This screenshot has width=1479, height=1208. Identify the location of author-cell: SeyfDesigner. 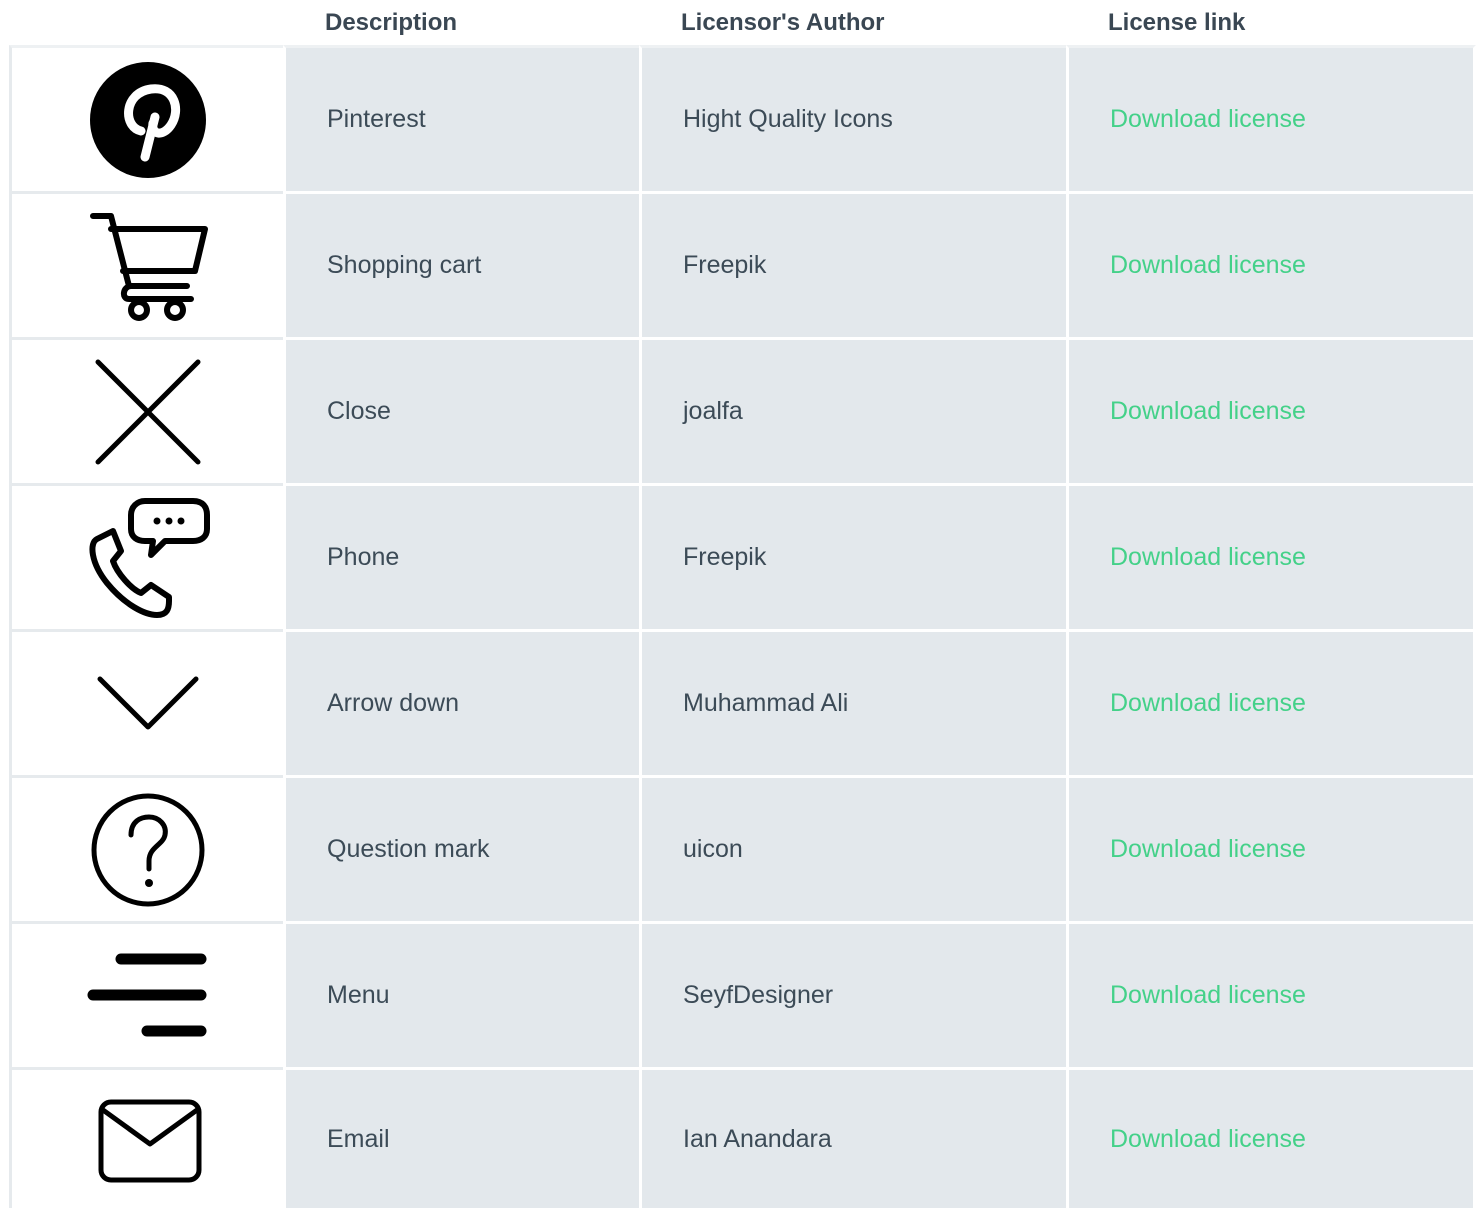
(852, 994).